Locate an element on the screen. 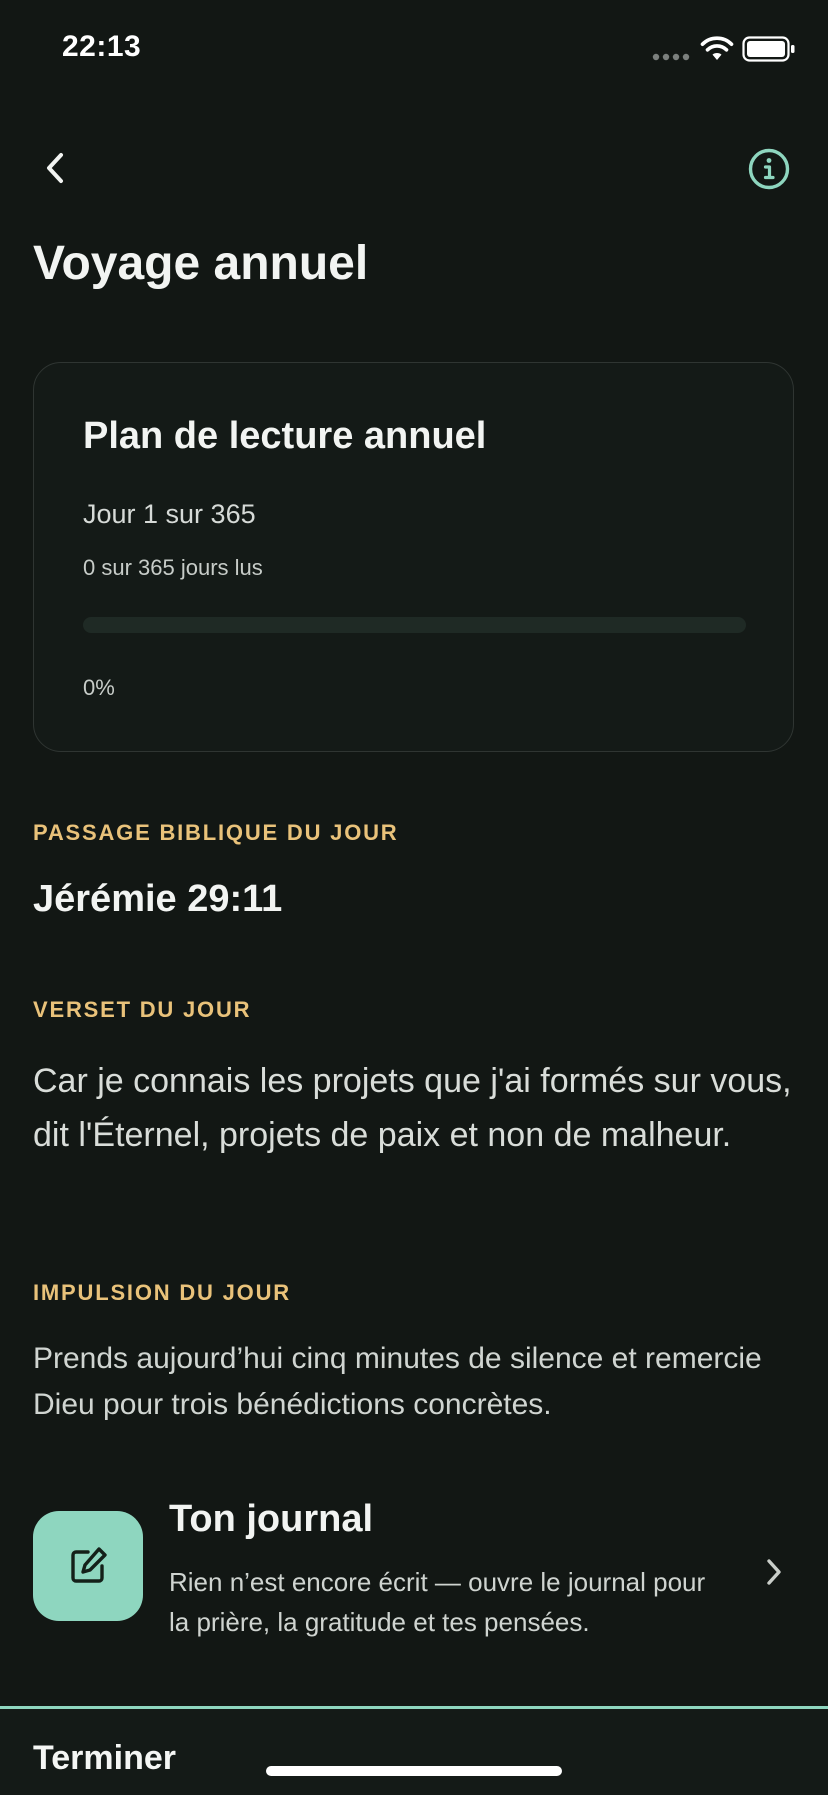  cellular-signal-icon is located at coordinates (671, 57).